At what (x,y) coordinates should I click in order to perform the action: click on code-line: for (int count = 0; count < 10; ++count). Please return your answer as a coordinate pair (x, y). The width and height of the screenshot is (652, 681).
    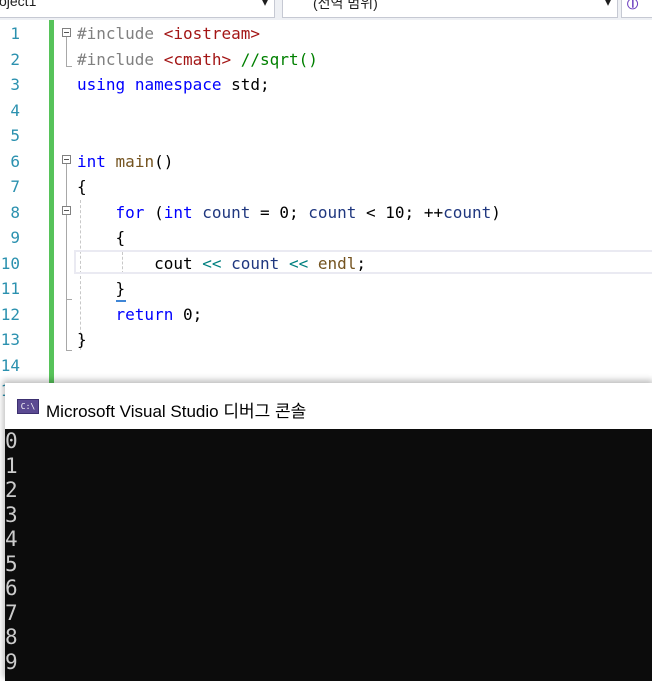
    Looking at the image, I should click on (289, 213).